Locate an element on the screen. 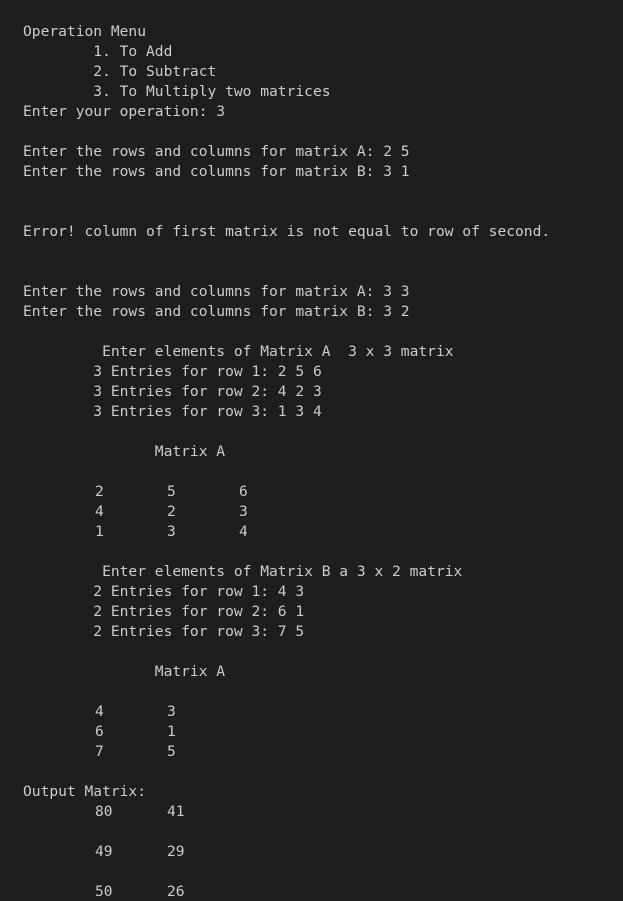  matrix-b-entry-row: 2 Entries for row 1: 4 3 is located at coordinates (164, 591).